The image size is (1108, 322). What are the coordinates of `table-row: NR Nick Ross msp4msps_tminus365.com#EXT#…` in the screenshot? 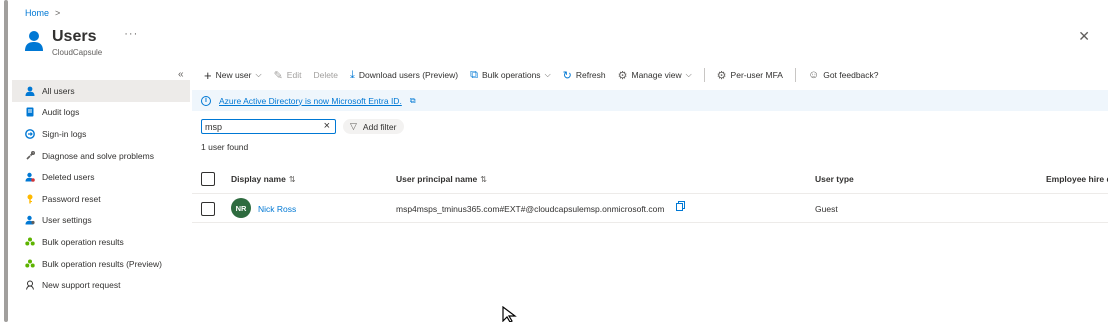 It's located at (650, 208).